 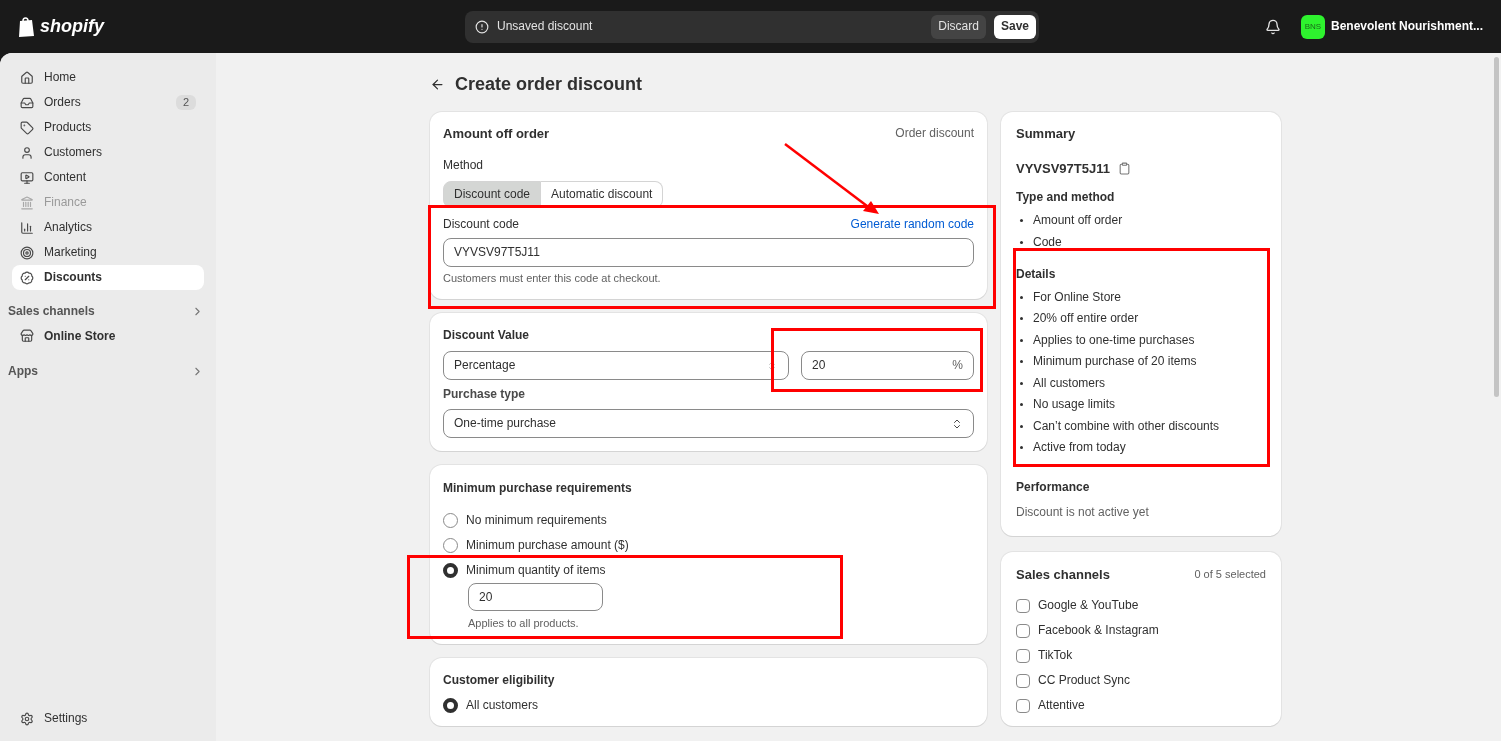 What do you see at coordinates (887, 365) in the screenshot?
I see `discount-amount-field: 20 %` at bounding box center [887, 365].